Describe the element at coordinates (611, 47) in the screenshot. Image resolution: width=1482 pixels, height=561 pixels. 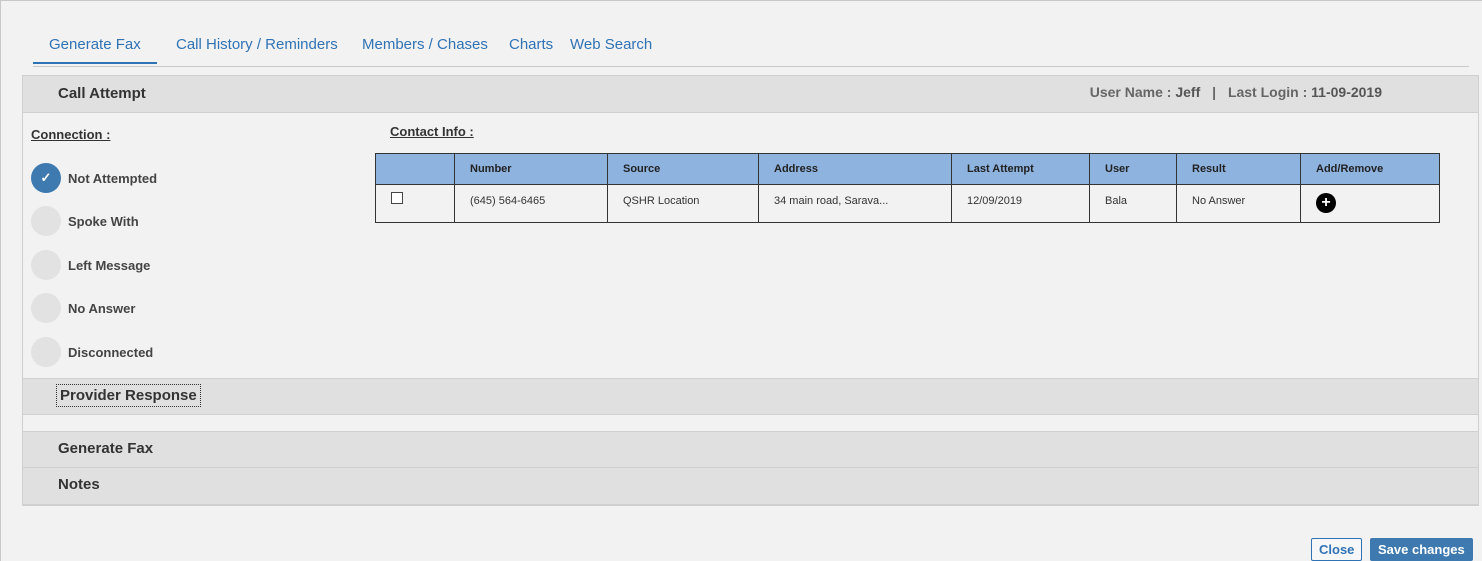
I see `tab-web-search: Web Search` at that location.